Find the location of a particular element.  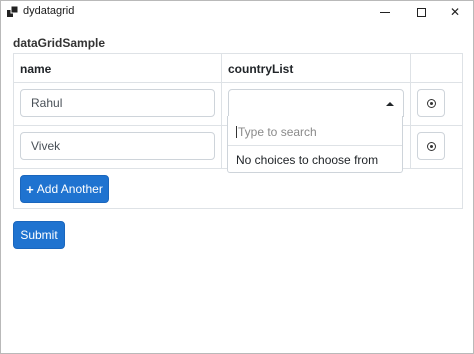

maximize-icon is located at coordinates (421, 12).